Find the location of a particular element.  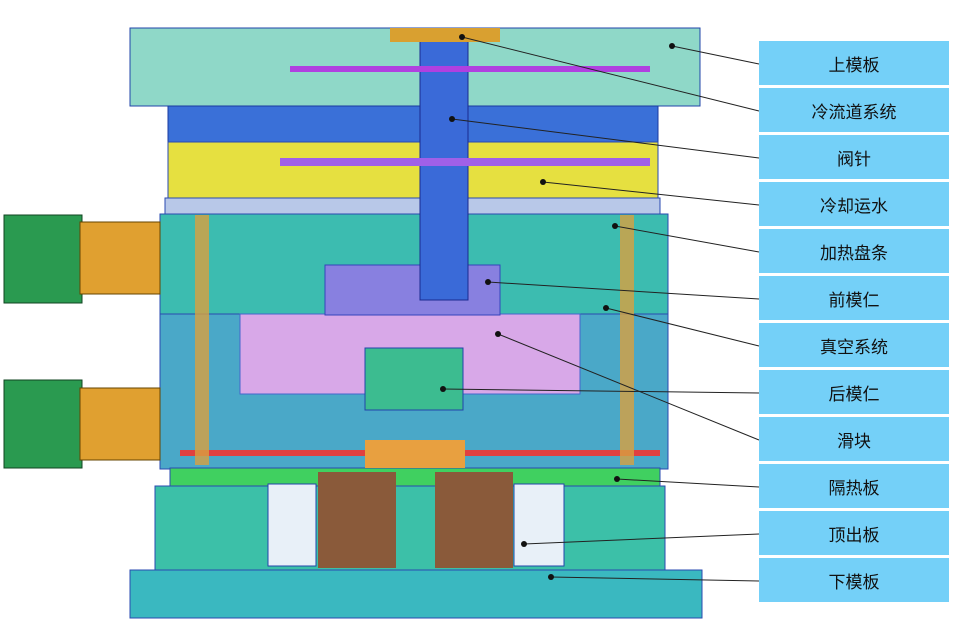

ejector-plate is located at coordinates (410, 528).